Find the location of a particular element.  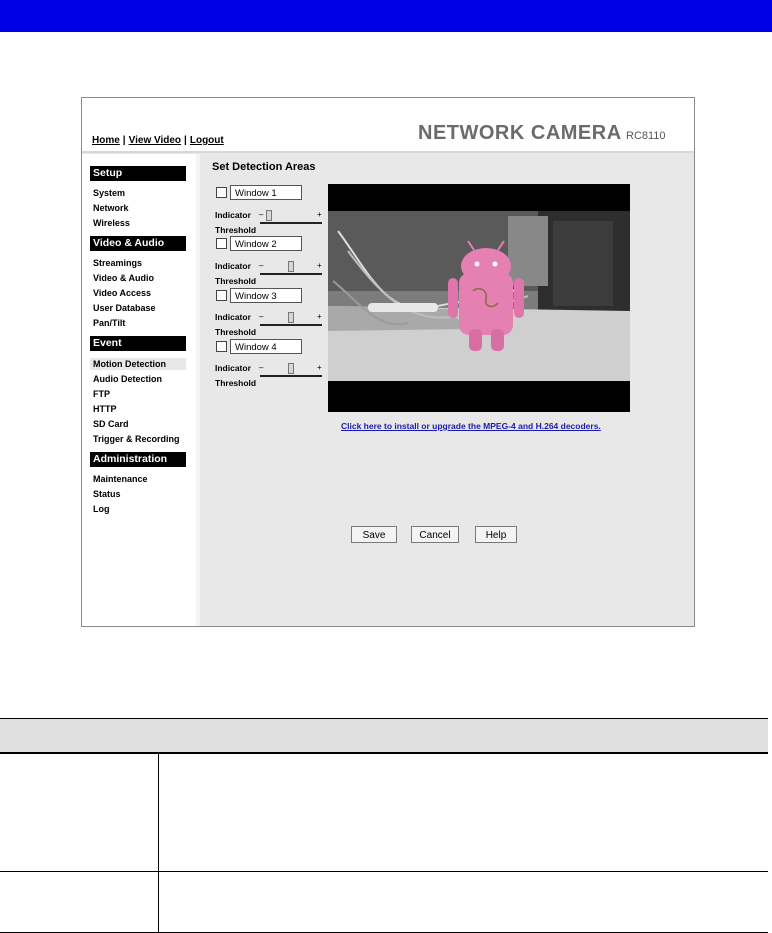

sidebar-section-administration: Administration is located at coordinates (138, 459).